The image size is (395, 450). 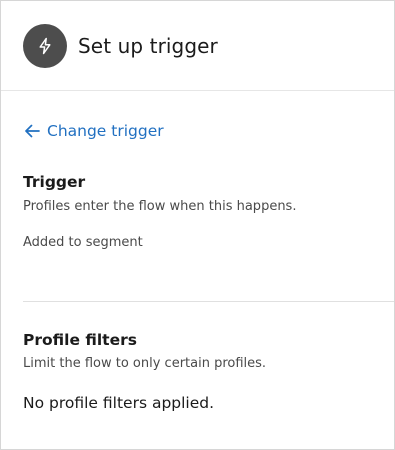 I want to click on lightning-bolt-icon, so click(x=45, y=45).